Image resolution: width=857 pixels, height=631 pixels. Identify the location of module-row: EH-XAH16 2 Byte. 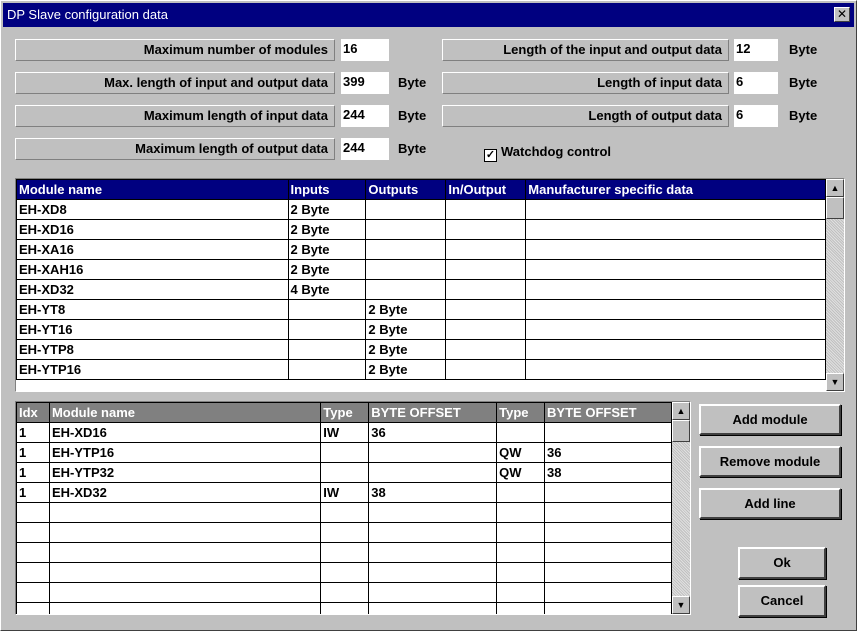
(421, 269).